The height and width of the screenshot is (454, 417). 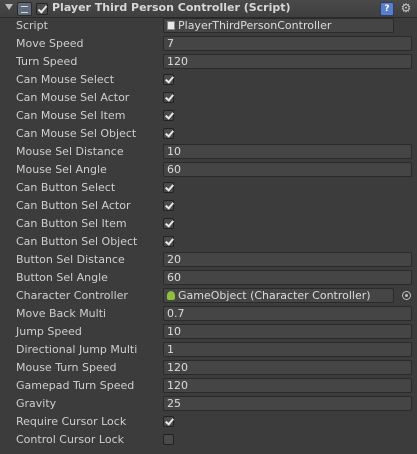 I want to click on directional-jump-multi-input: 1, so click(x=287, y=349).